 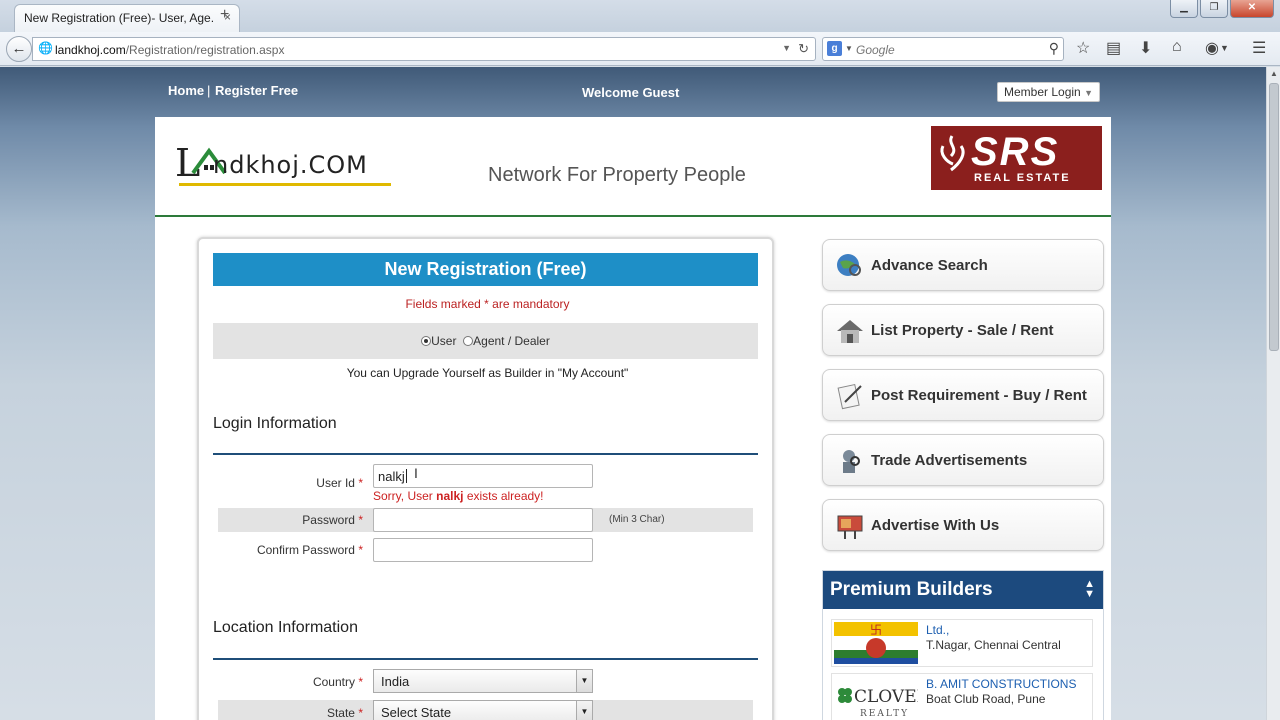 I want to click on site-tagline: Network For Property People, so click(x=617, y=175).